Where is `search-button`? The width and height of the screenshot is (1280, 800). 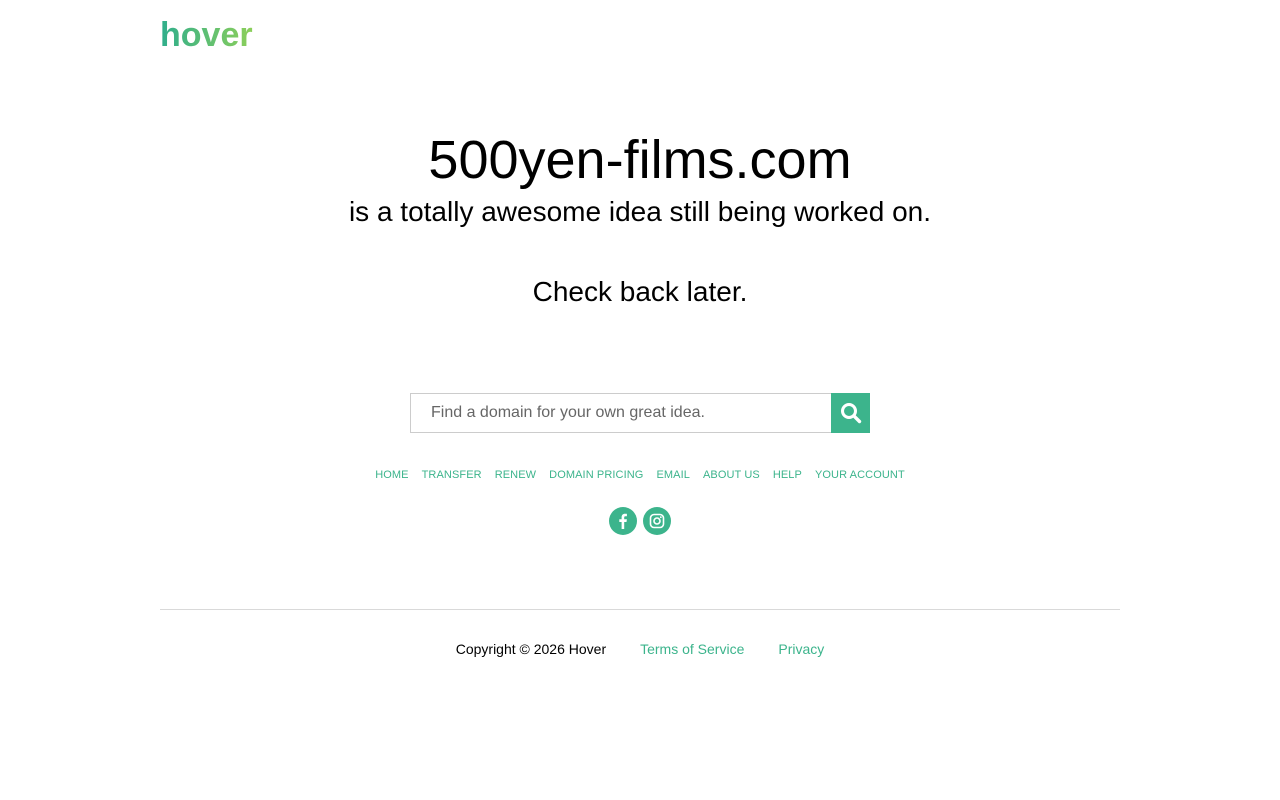
search-button is located at coordinates (850, 413).